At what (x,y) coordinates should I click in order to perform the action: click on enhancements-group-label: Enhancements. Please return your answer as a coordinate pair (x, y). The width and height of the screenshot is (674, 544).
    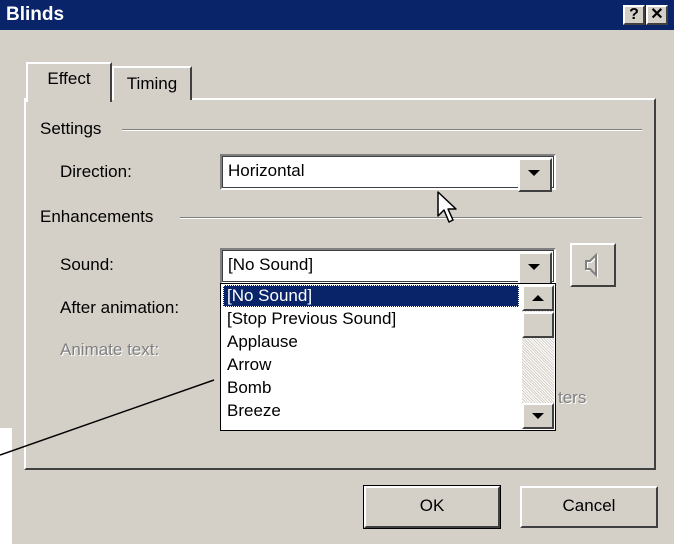
    Looking at the image, I should click on (97, 216).